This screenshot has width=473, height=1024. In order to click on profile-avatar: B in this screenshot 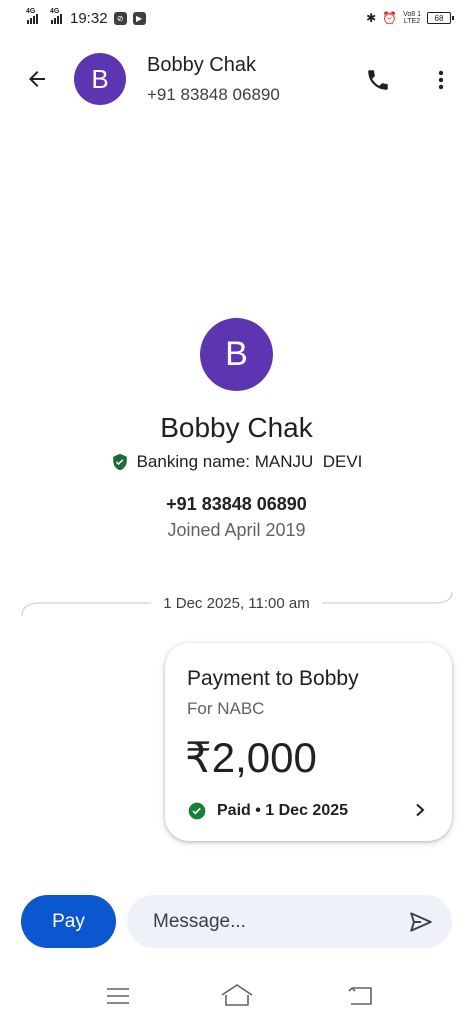, I will do `click(236, 354)`.